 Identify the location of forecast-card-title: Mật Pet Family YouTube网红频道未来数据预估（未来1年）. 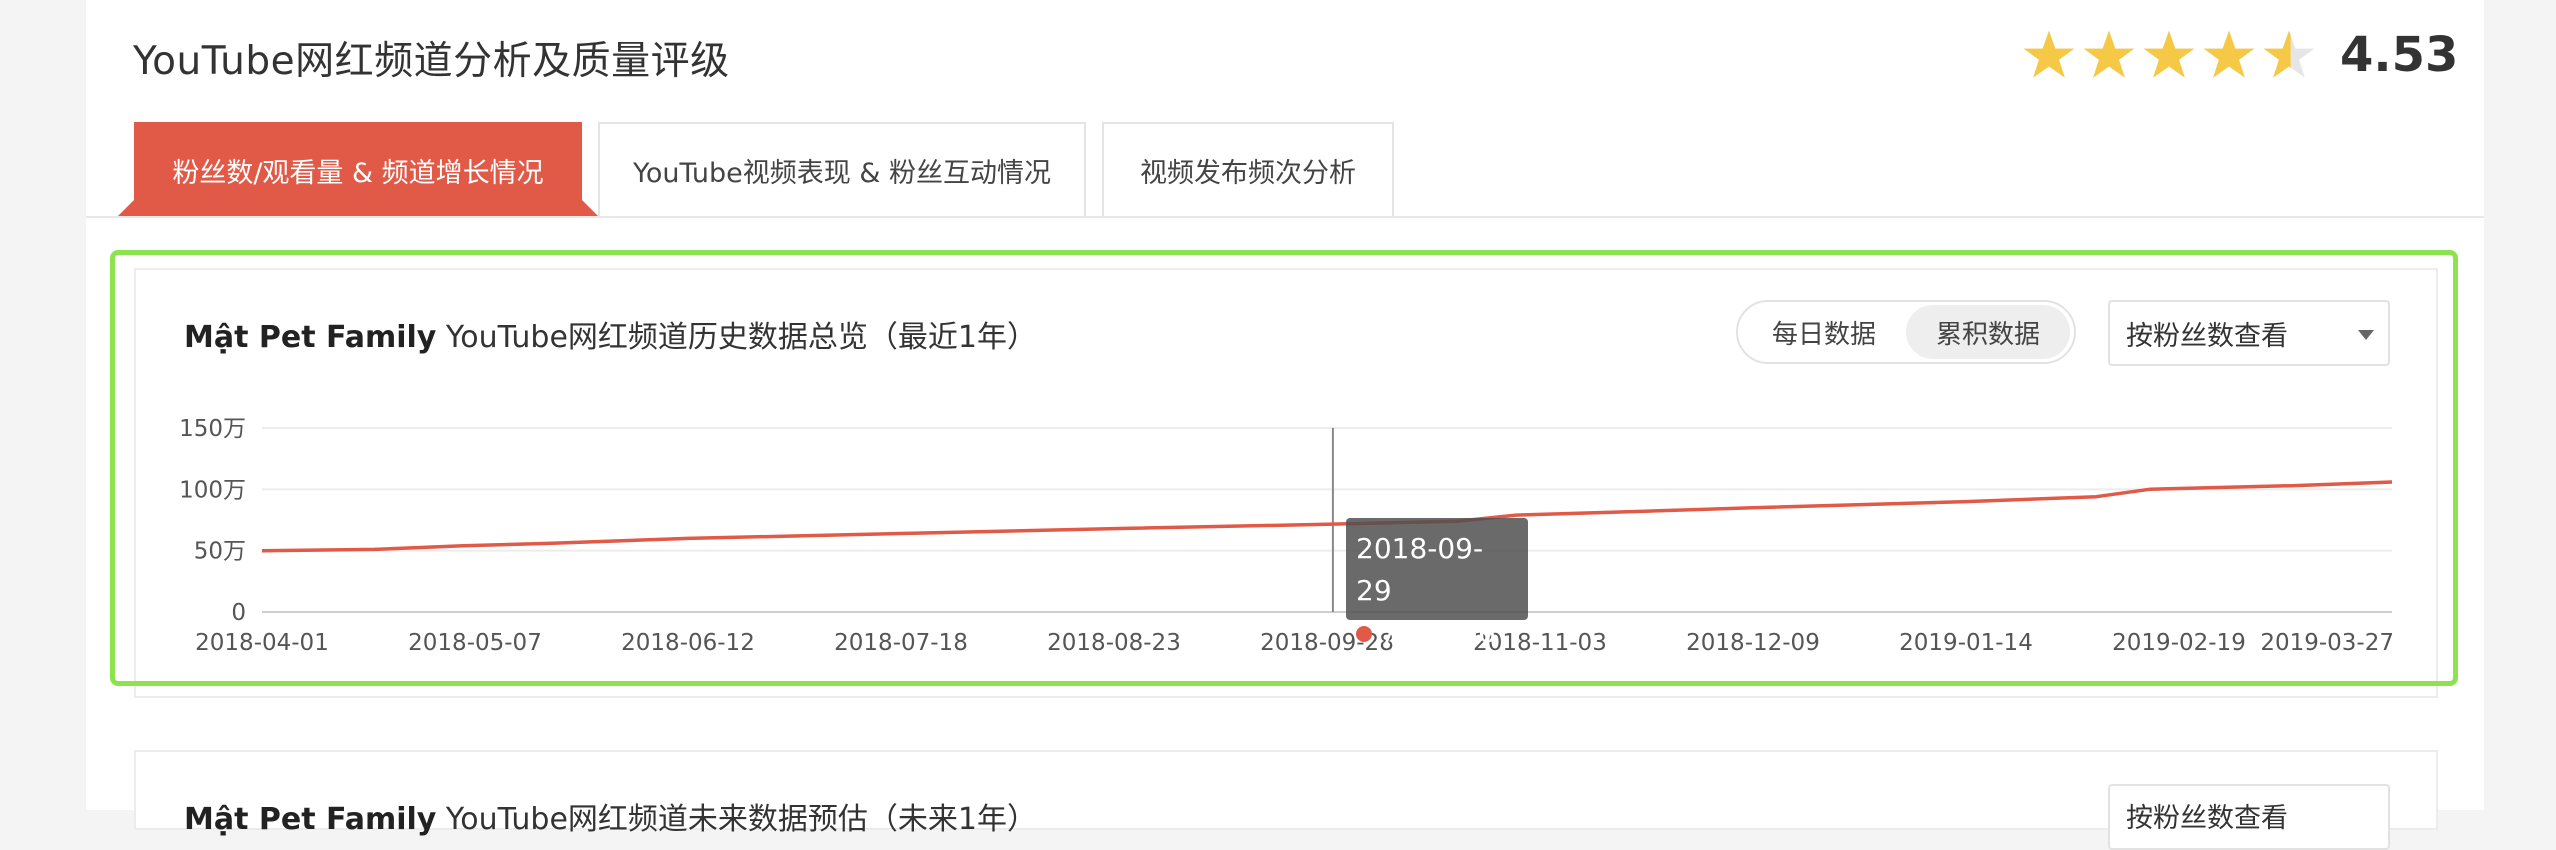
(610, 816).